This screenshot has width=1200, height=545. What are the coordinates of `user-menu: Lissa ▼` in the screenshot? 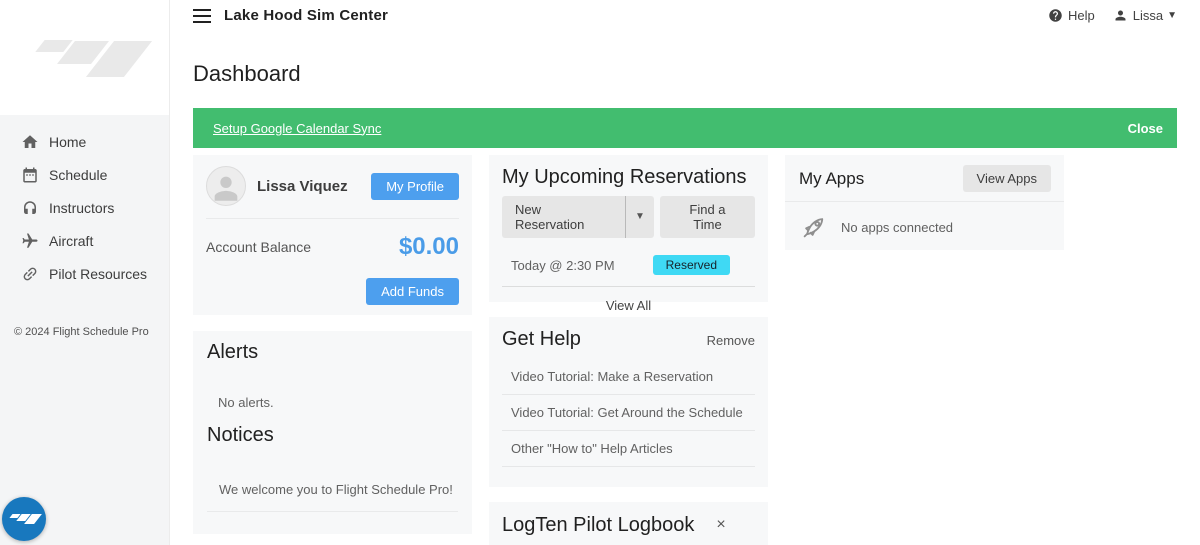 It's located at (1145, 15).